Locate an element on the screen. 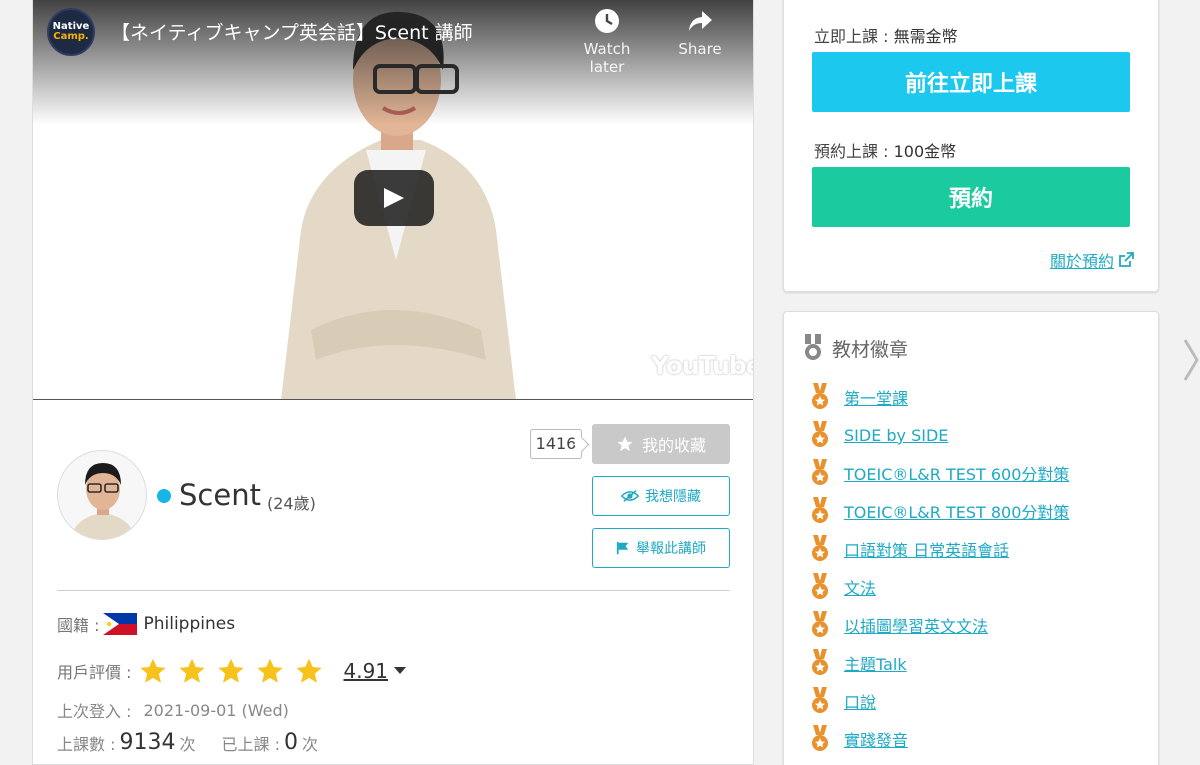 The image size is (1200, 765). channel-logo: Native Camp. is located at coordinates (71, 32).